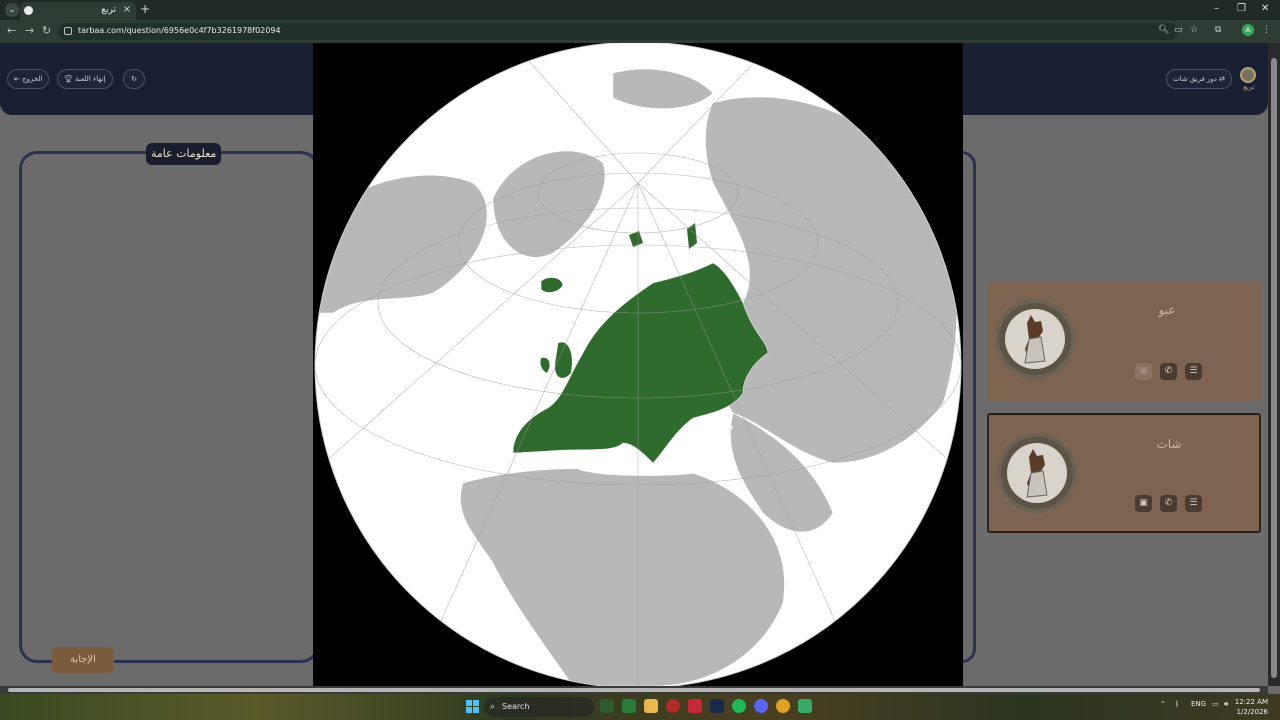  What do you see at coordinates (761, 706) in the screenshot?
I see `discord-app-icon` at bounding box center [761, 706].